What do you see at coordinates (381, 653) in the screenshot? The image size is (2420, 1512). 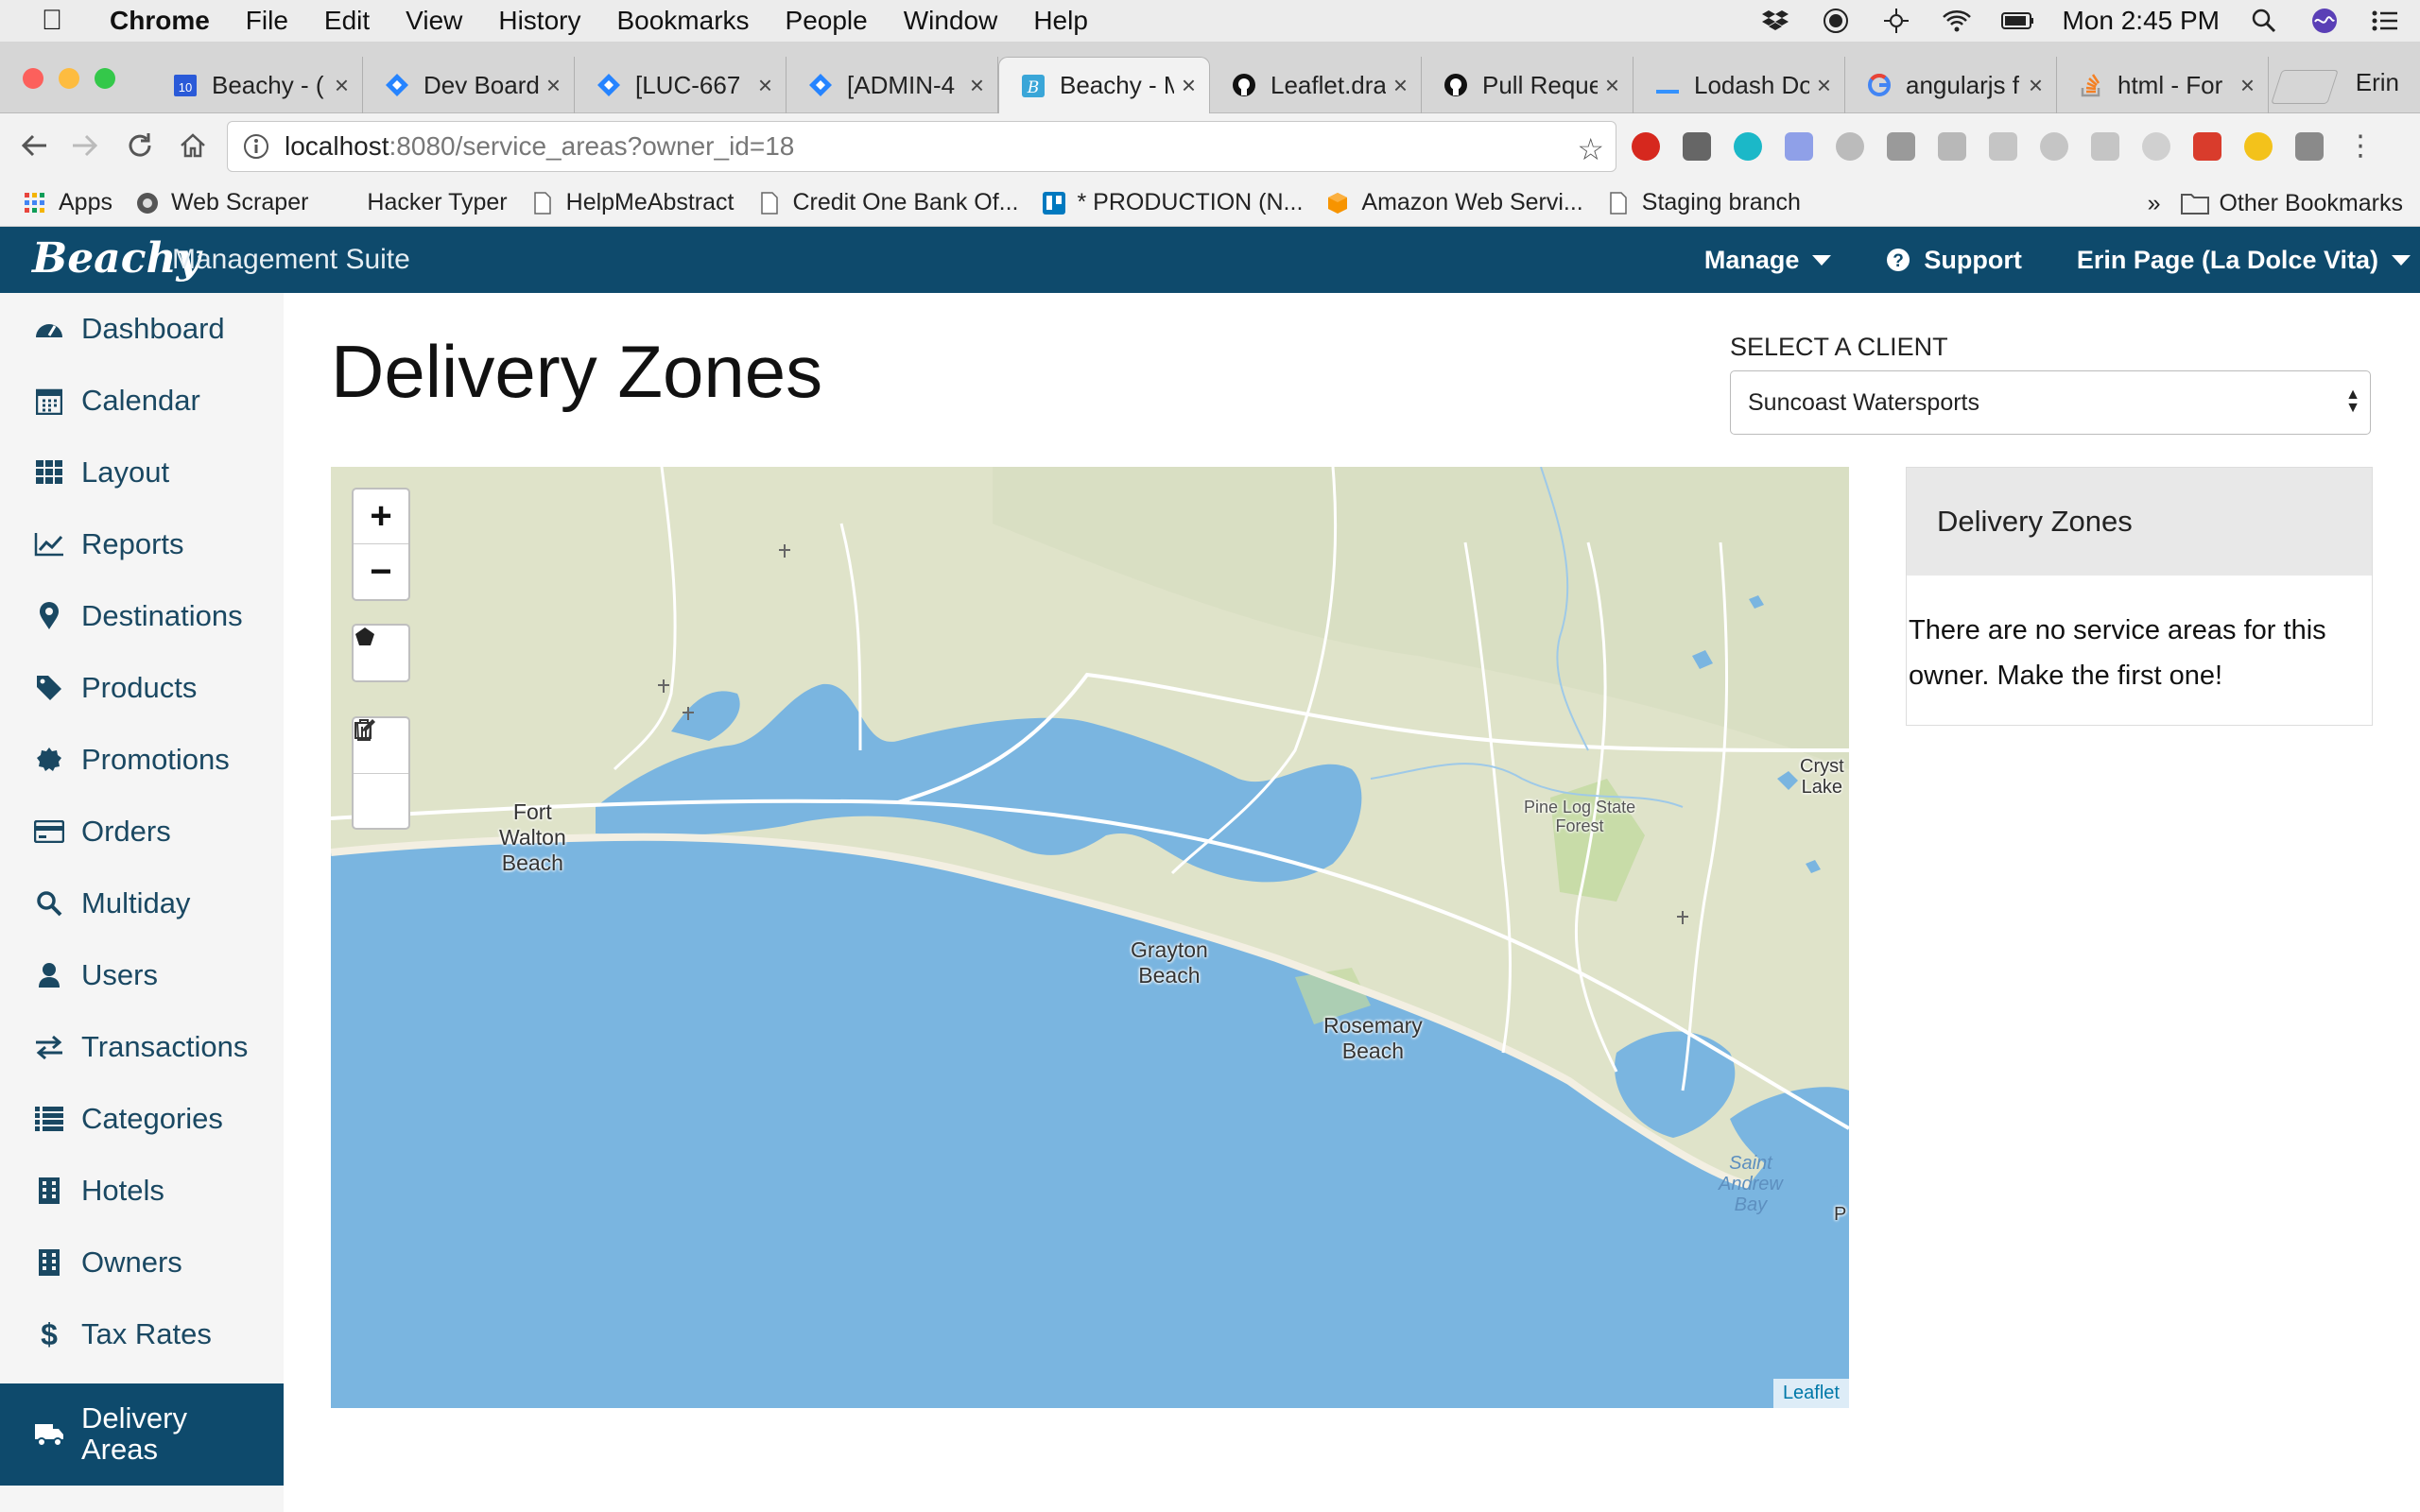 I see `draw-polygon-button` at bounding box center [381, 653].